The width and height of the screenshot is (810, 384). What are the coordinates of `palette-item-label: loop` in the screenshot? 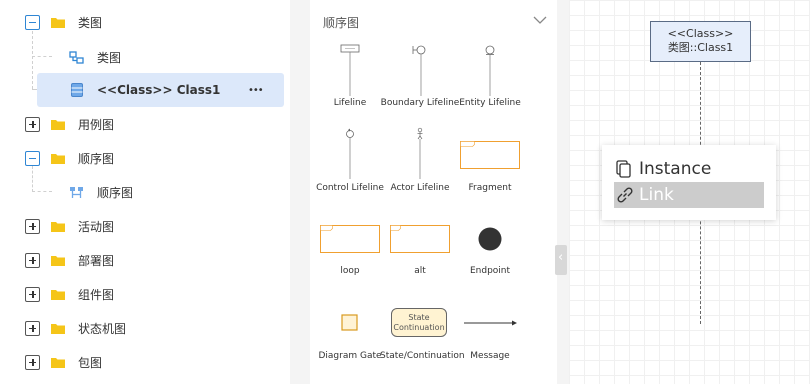 It's located at (350, 271).